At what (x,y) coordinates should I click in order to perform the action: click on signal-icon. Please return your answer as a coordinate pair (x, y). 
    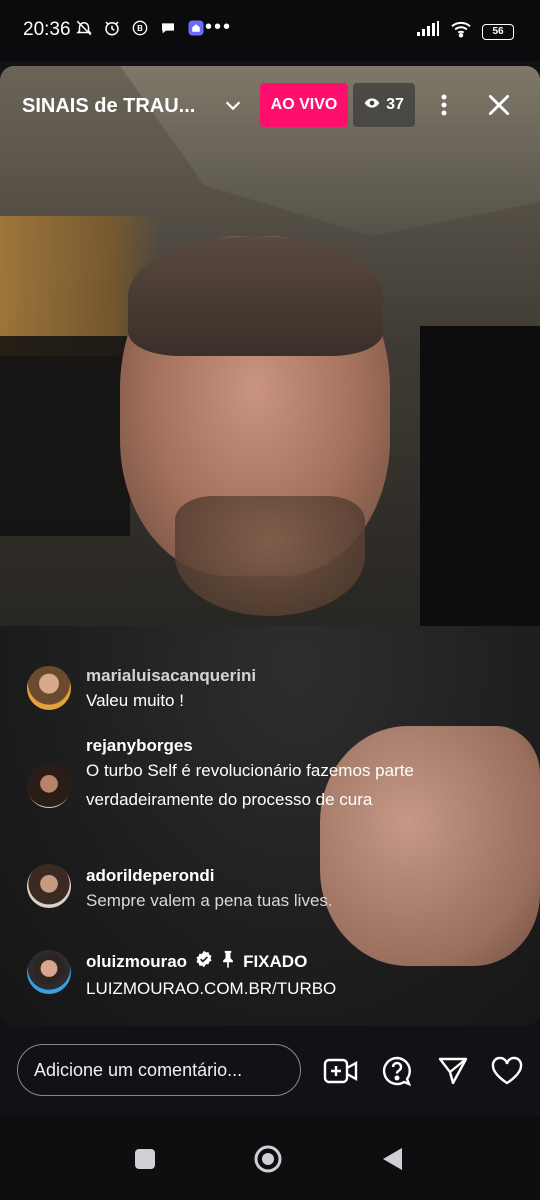
    Looking at the image, I should click on (428, 31).